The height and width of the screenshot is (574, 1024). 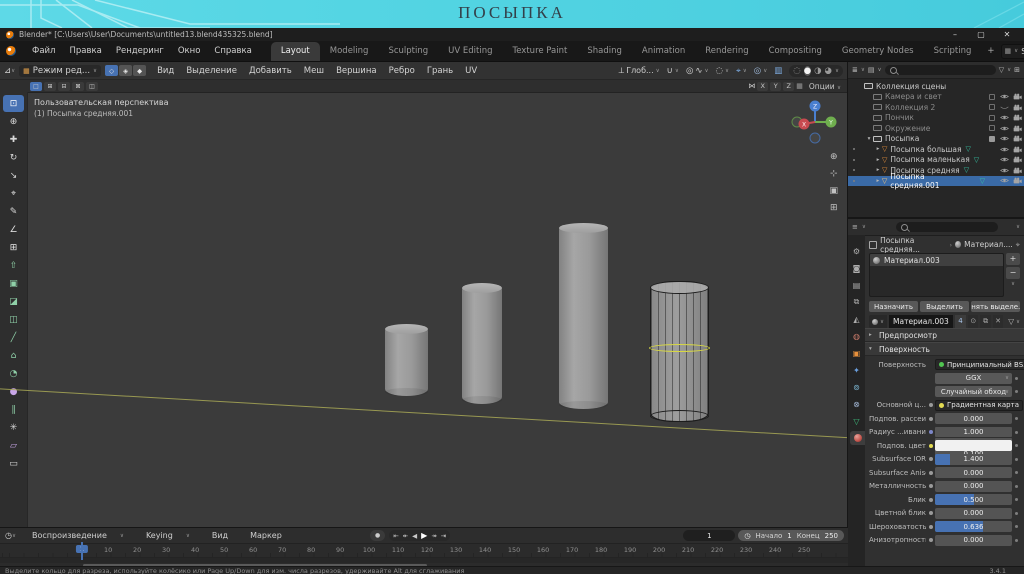 What do you see at coordinates (857, 438) in the screenshot?
I see `tab-material` at bounding box center [857, 438].